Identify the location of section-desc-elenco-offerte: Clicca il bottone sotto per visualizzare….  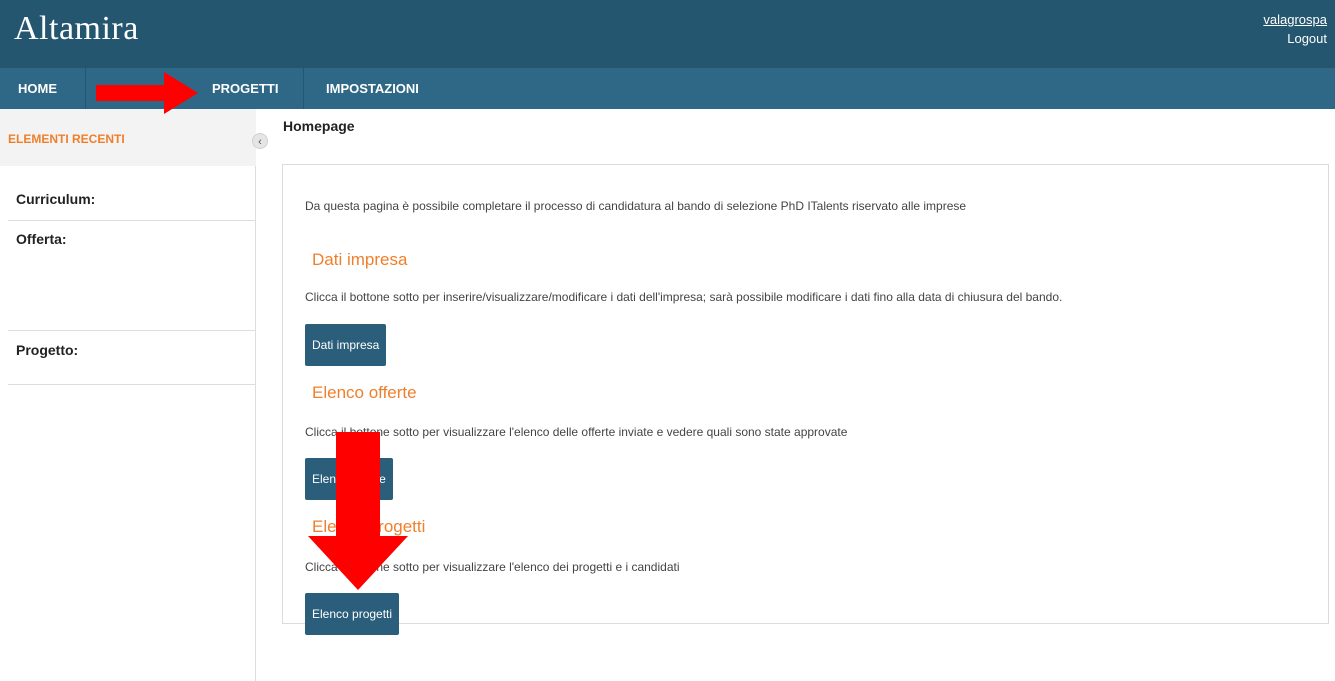
(576, 432).